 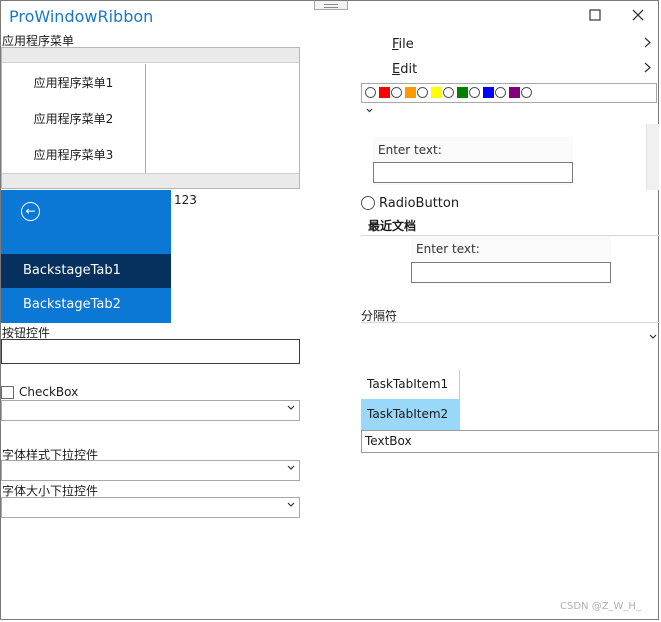 What do you see at coordinates (448, 249) in the screenshot?
I see `text-input-label-2: Enter text:` at bounding box center [448, 249].